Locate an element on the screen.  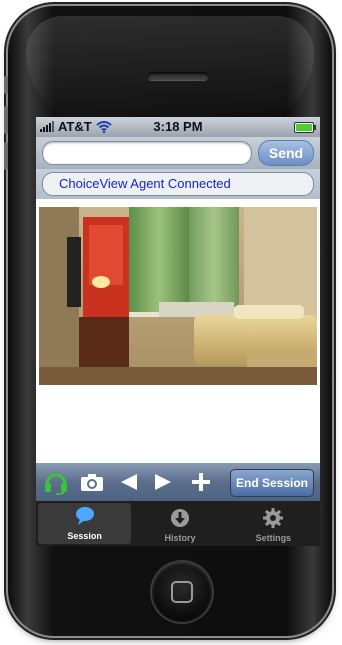
forward-arrow-icon is located at coordinates (163, 482).